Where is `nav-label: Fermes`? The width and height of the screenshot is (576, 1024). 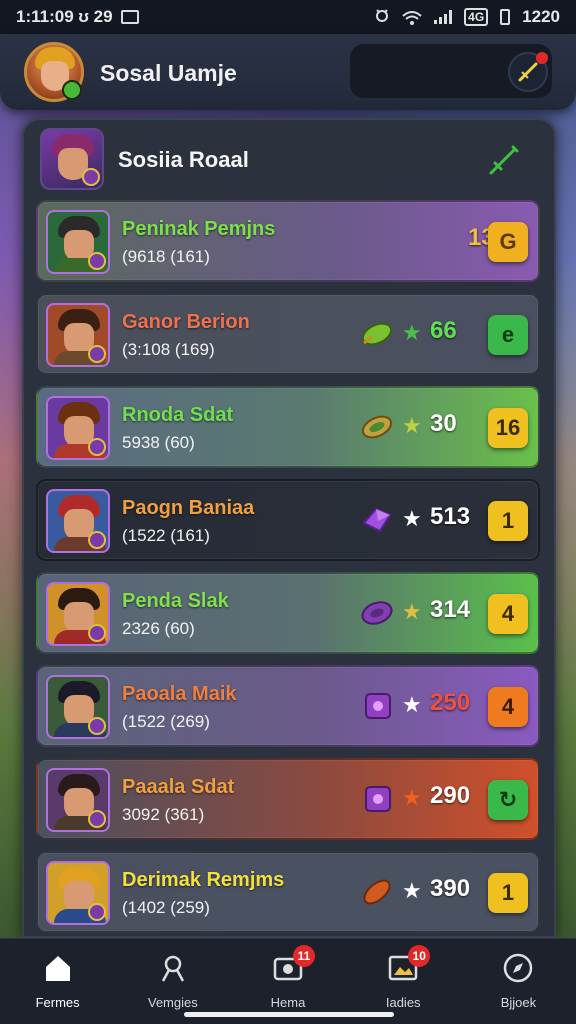 nav-label: Fermes is located at coordinates (57, 1002).